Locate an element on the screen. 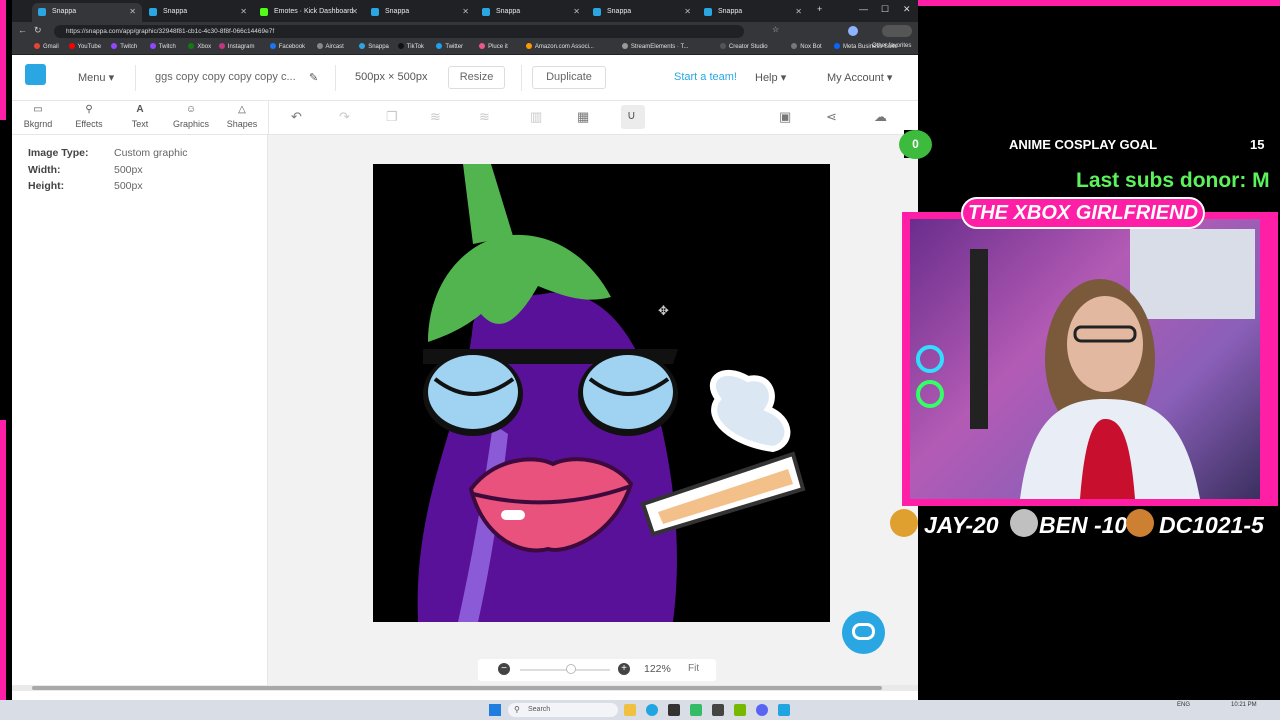 This screenshot has height=720, width=1280. resize-button: Resize is located at coordinates (476, 77).